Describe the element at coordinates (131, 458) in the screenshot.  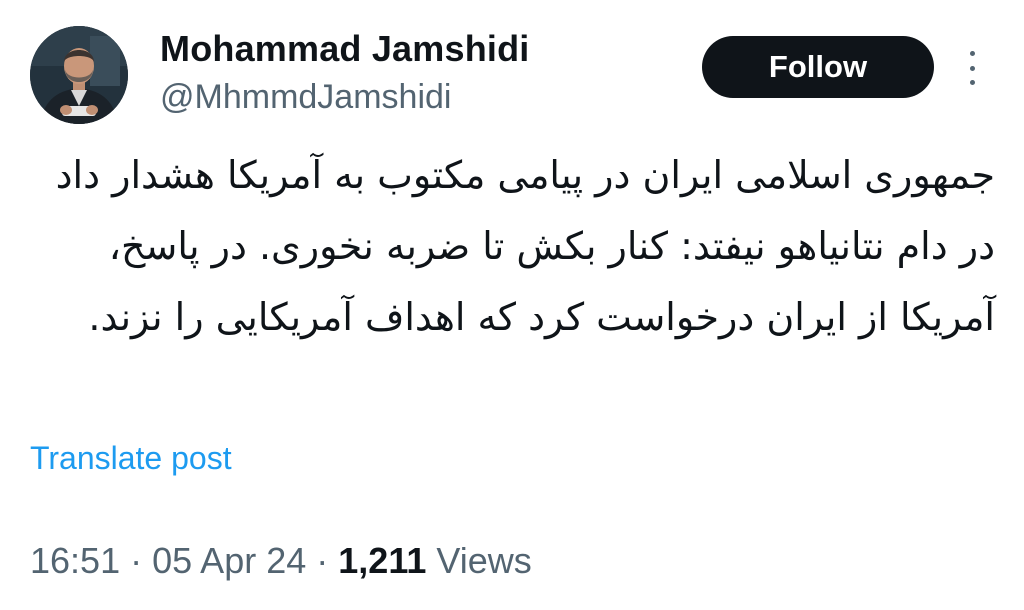
I see `translate-post-link: Translate post` at that location.